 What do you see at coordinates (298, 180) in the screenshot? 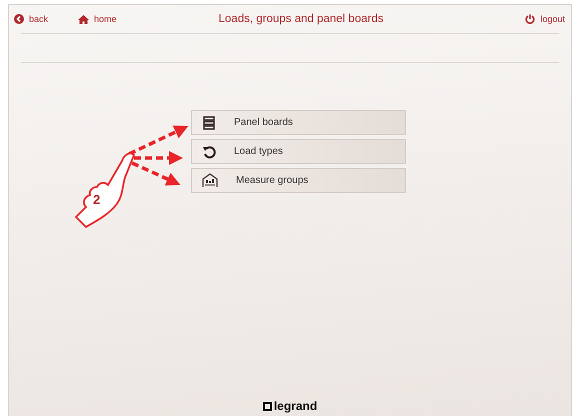
I see `menu-button: Measure groups` at bounding box center [298, 180].